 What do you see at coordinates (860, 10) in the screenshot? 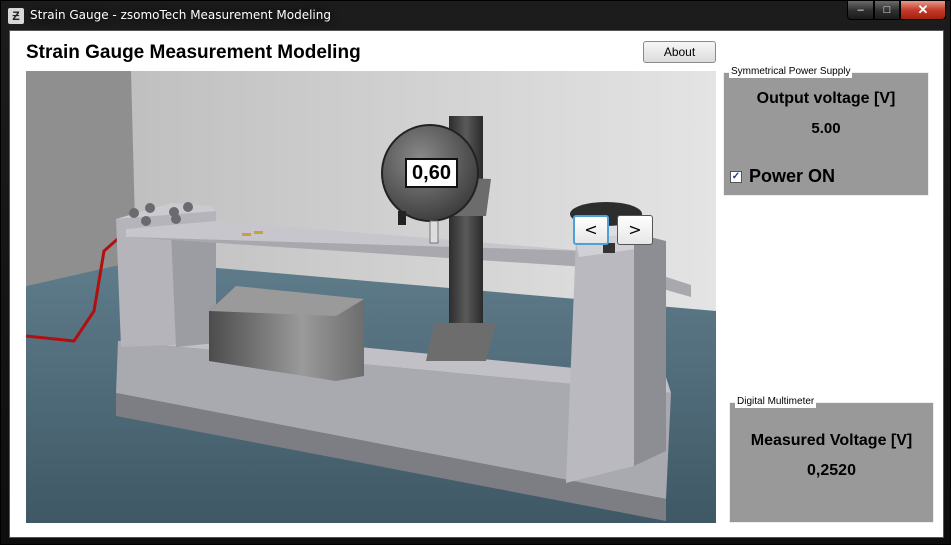
I see `minimize-button: –` at bounding box center [860, 10].